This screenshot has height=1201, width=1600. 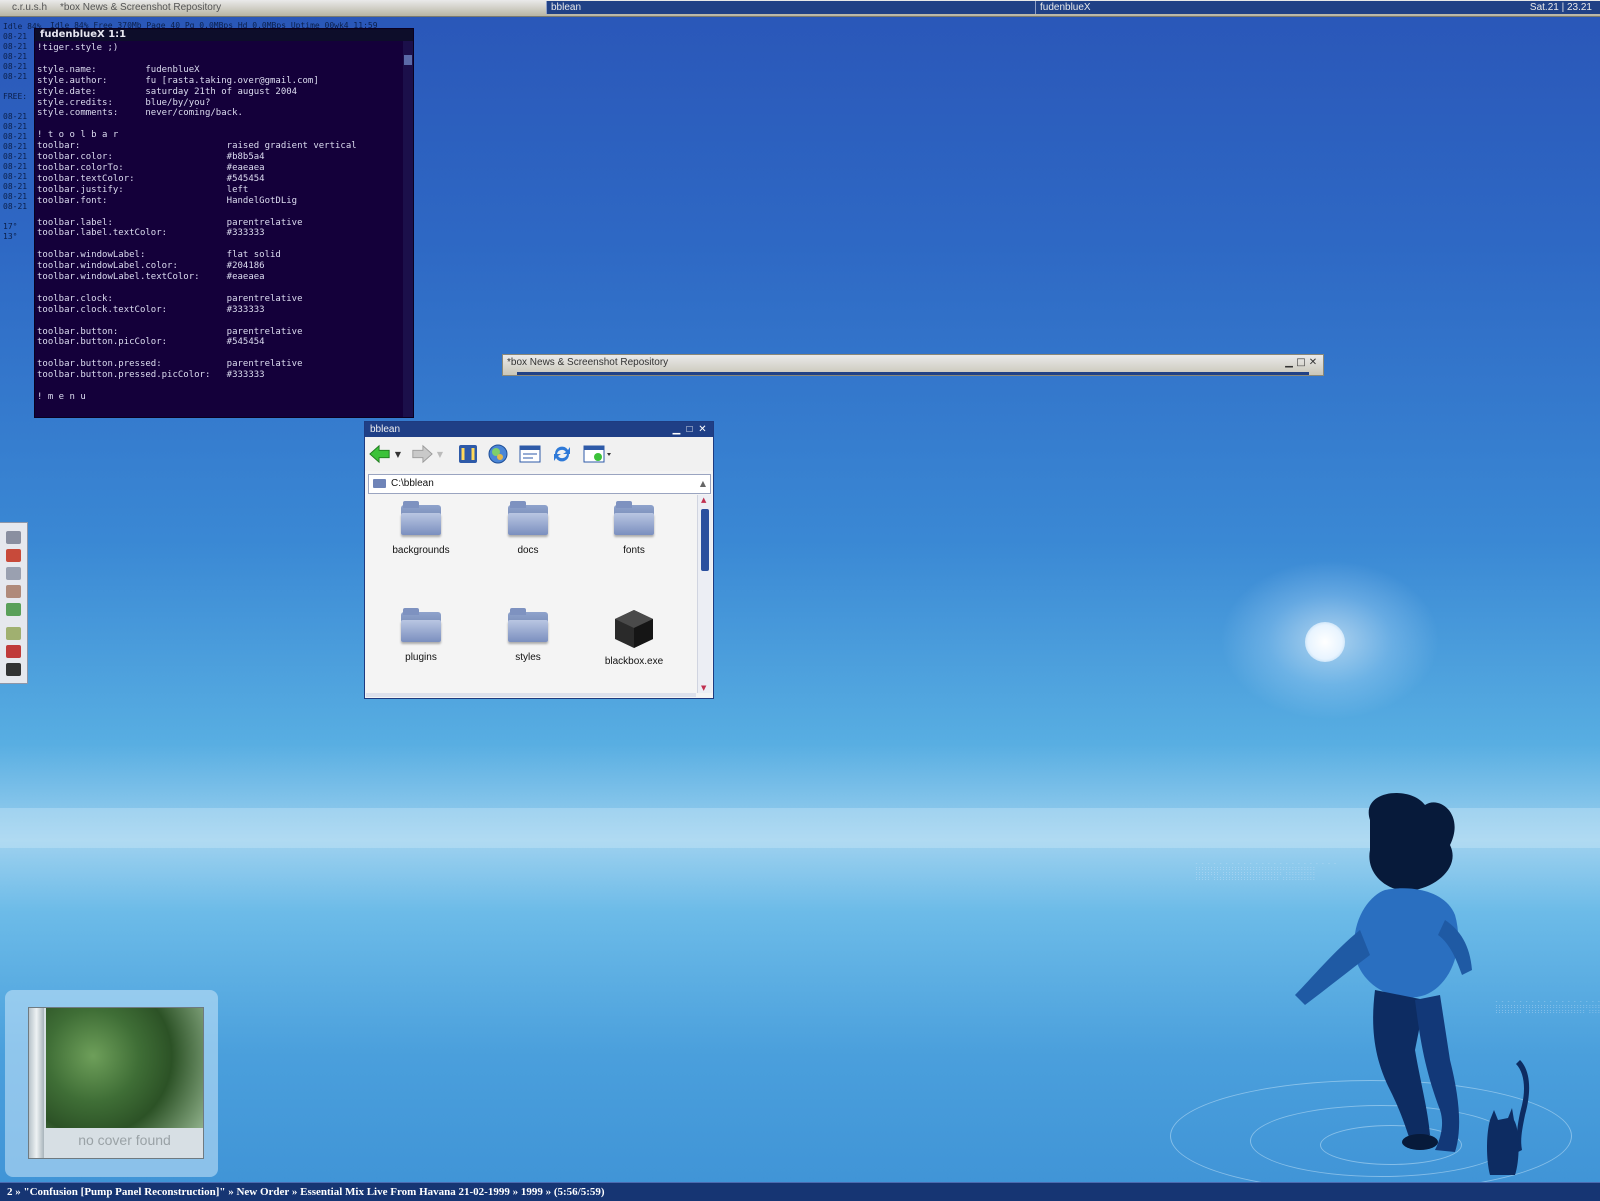 What do you see at coordinates (13, 555) in the screenshot?
I see `printer-icon` at bounding box center [13, 555].